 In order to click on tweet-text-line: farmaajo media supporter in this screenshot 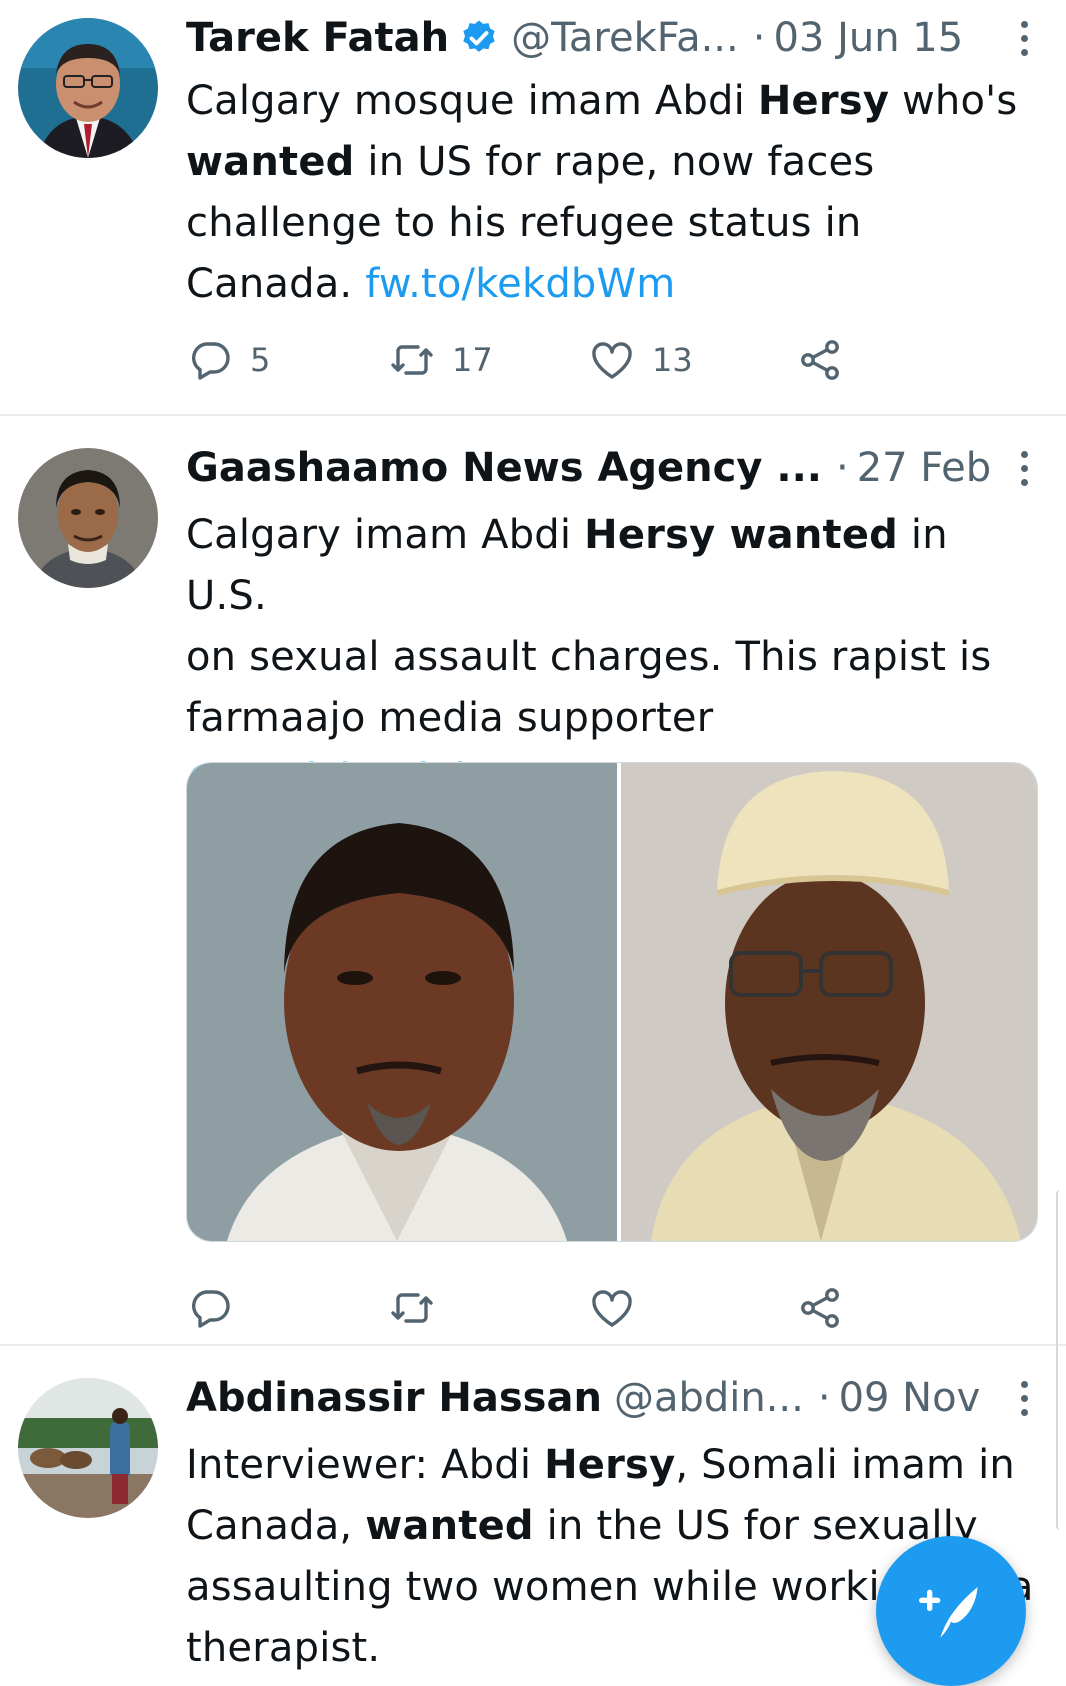, I will do `click(450, 718)`.